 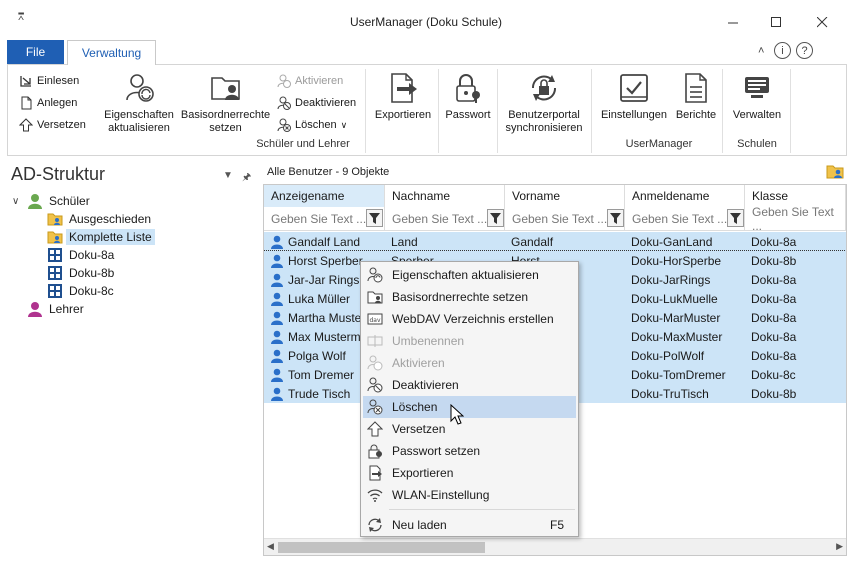 What do you see at coordinates (426, 52) in the screenshot?
I see `ribbon-tabs: File Verwaltung ˄ i ?` at bounding box center [426, 52].